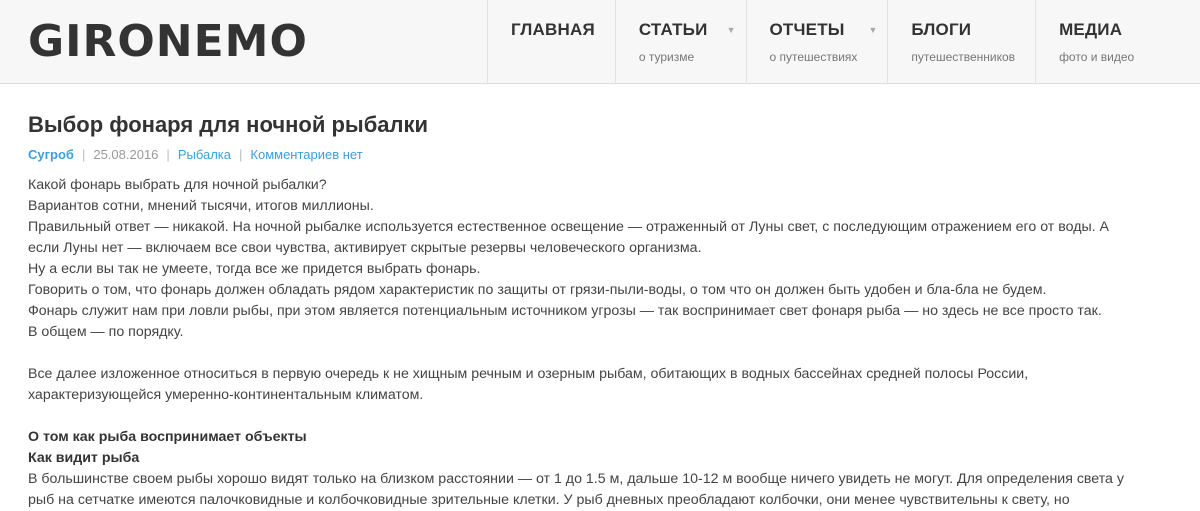  Describe the element at coordinates (807, 29) in the screenshot. I see `nav-item-title: ОТЧЕТЫ` at that location.